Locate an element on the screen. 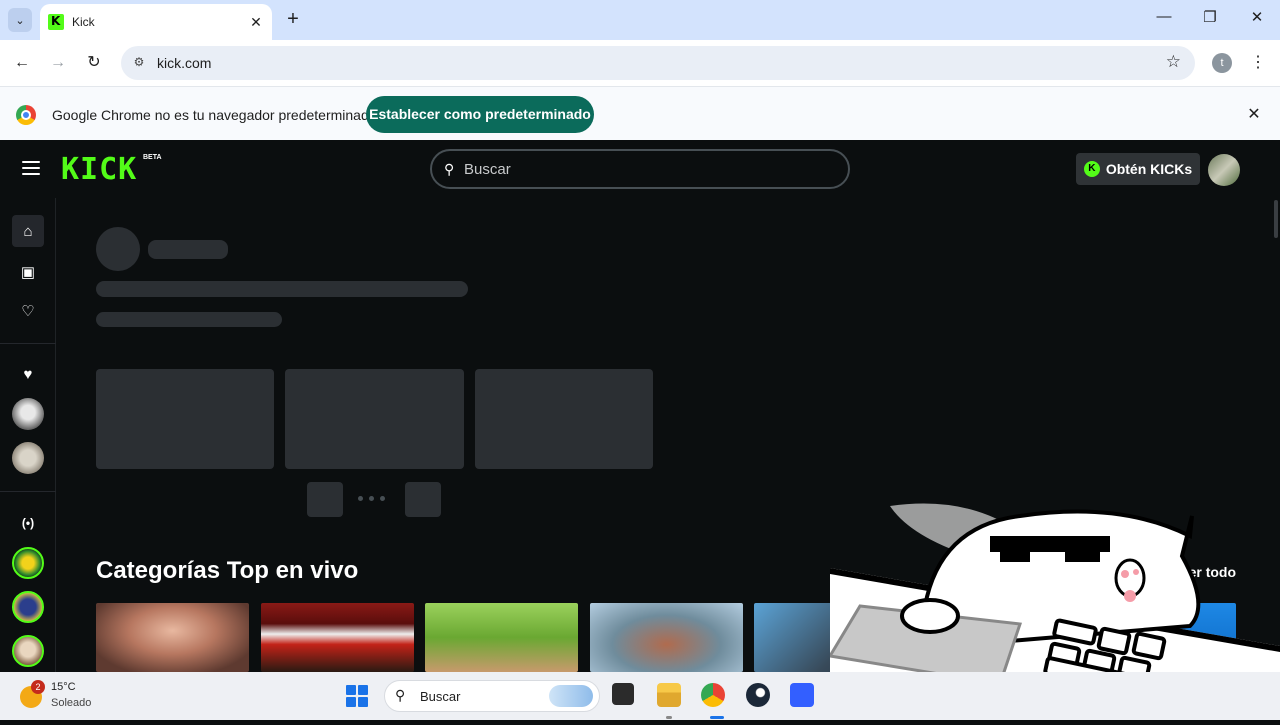  search-input: ⚲ Buscar is located at coordinates (640, 169).